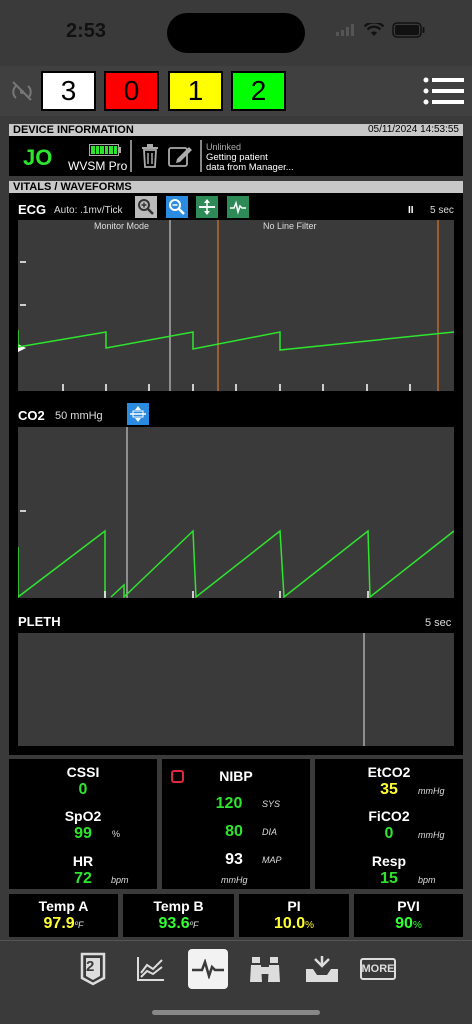 The width and height of the screenshot is (472, 1024). I want to click on trend-chart-icon, so click(150, 969).